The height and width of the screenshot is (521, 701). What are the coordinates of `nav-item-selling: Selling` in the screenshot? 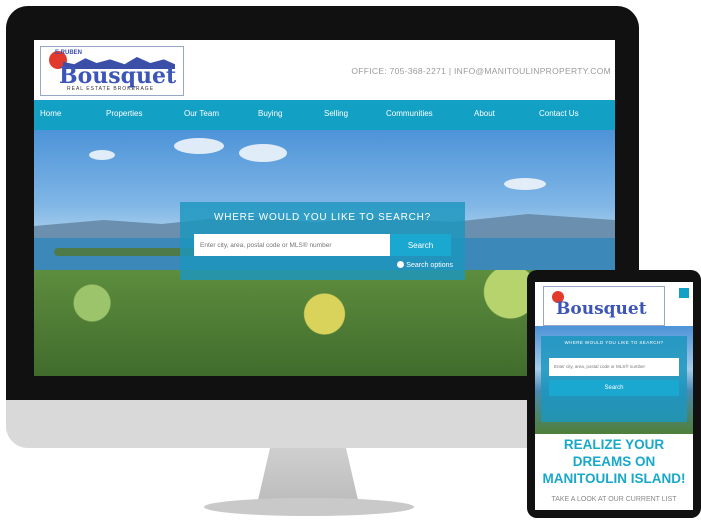 It's located at (336, 113).